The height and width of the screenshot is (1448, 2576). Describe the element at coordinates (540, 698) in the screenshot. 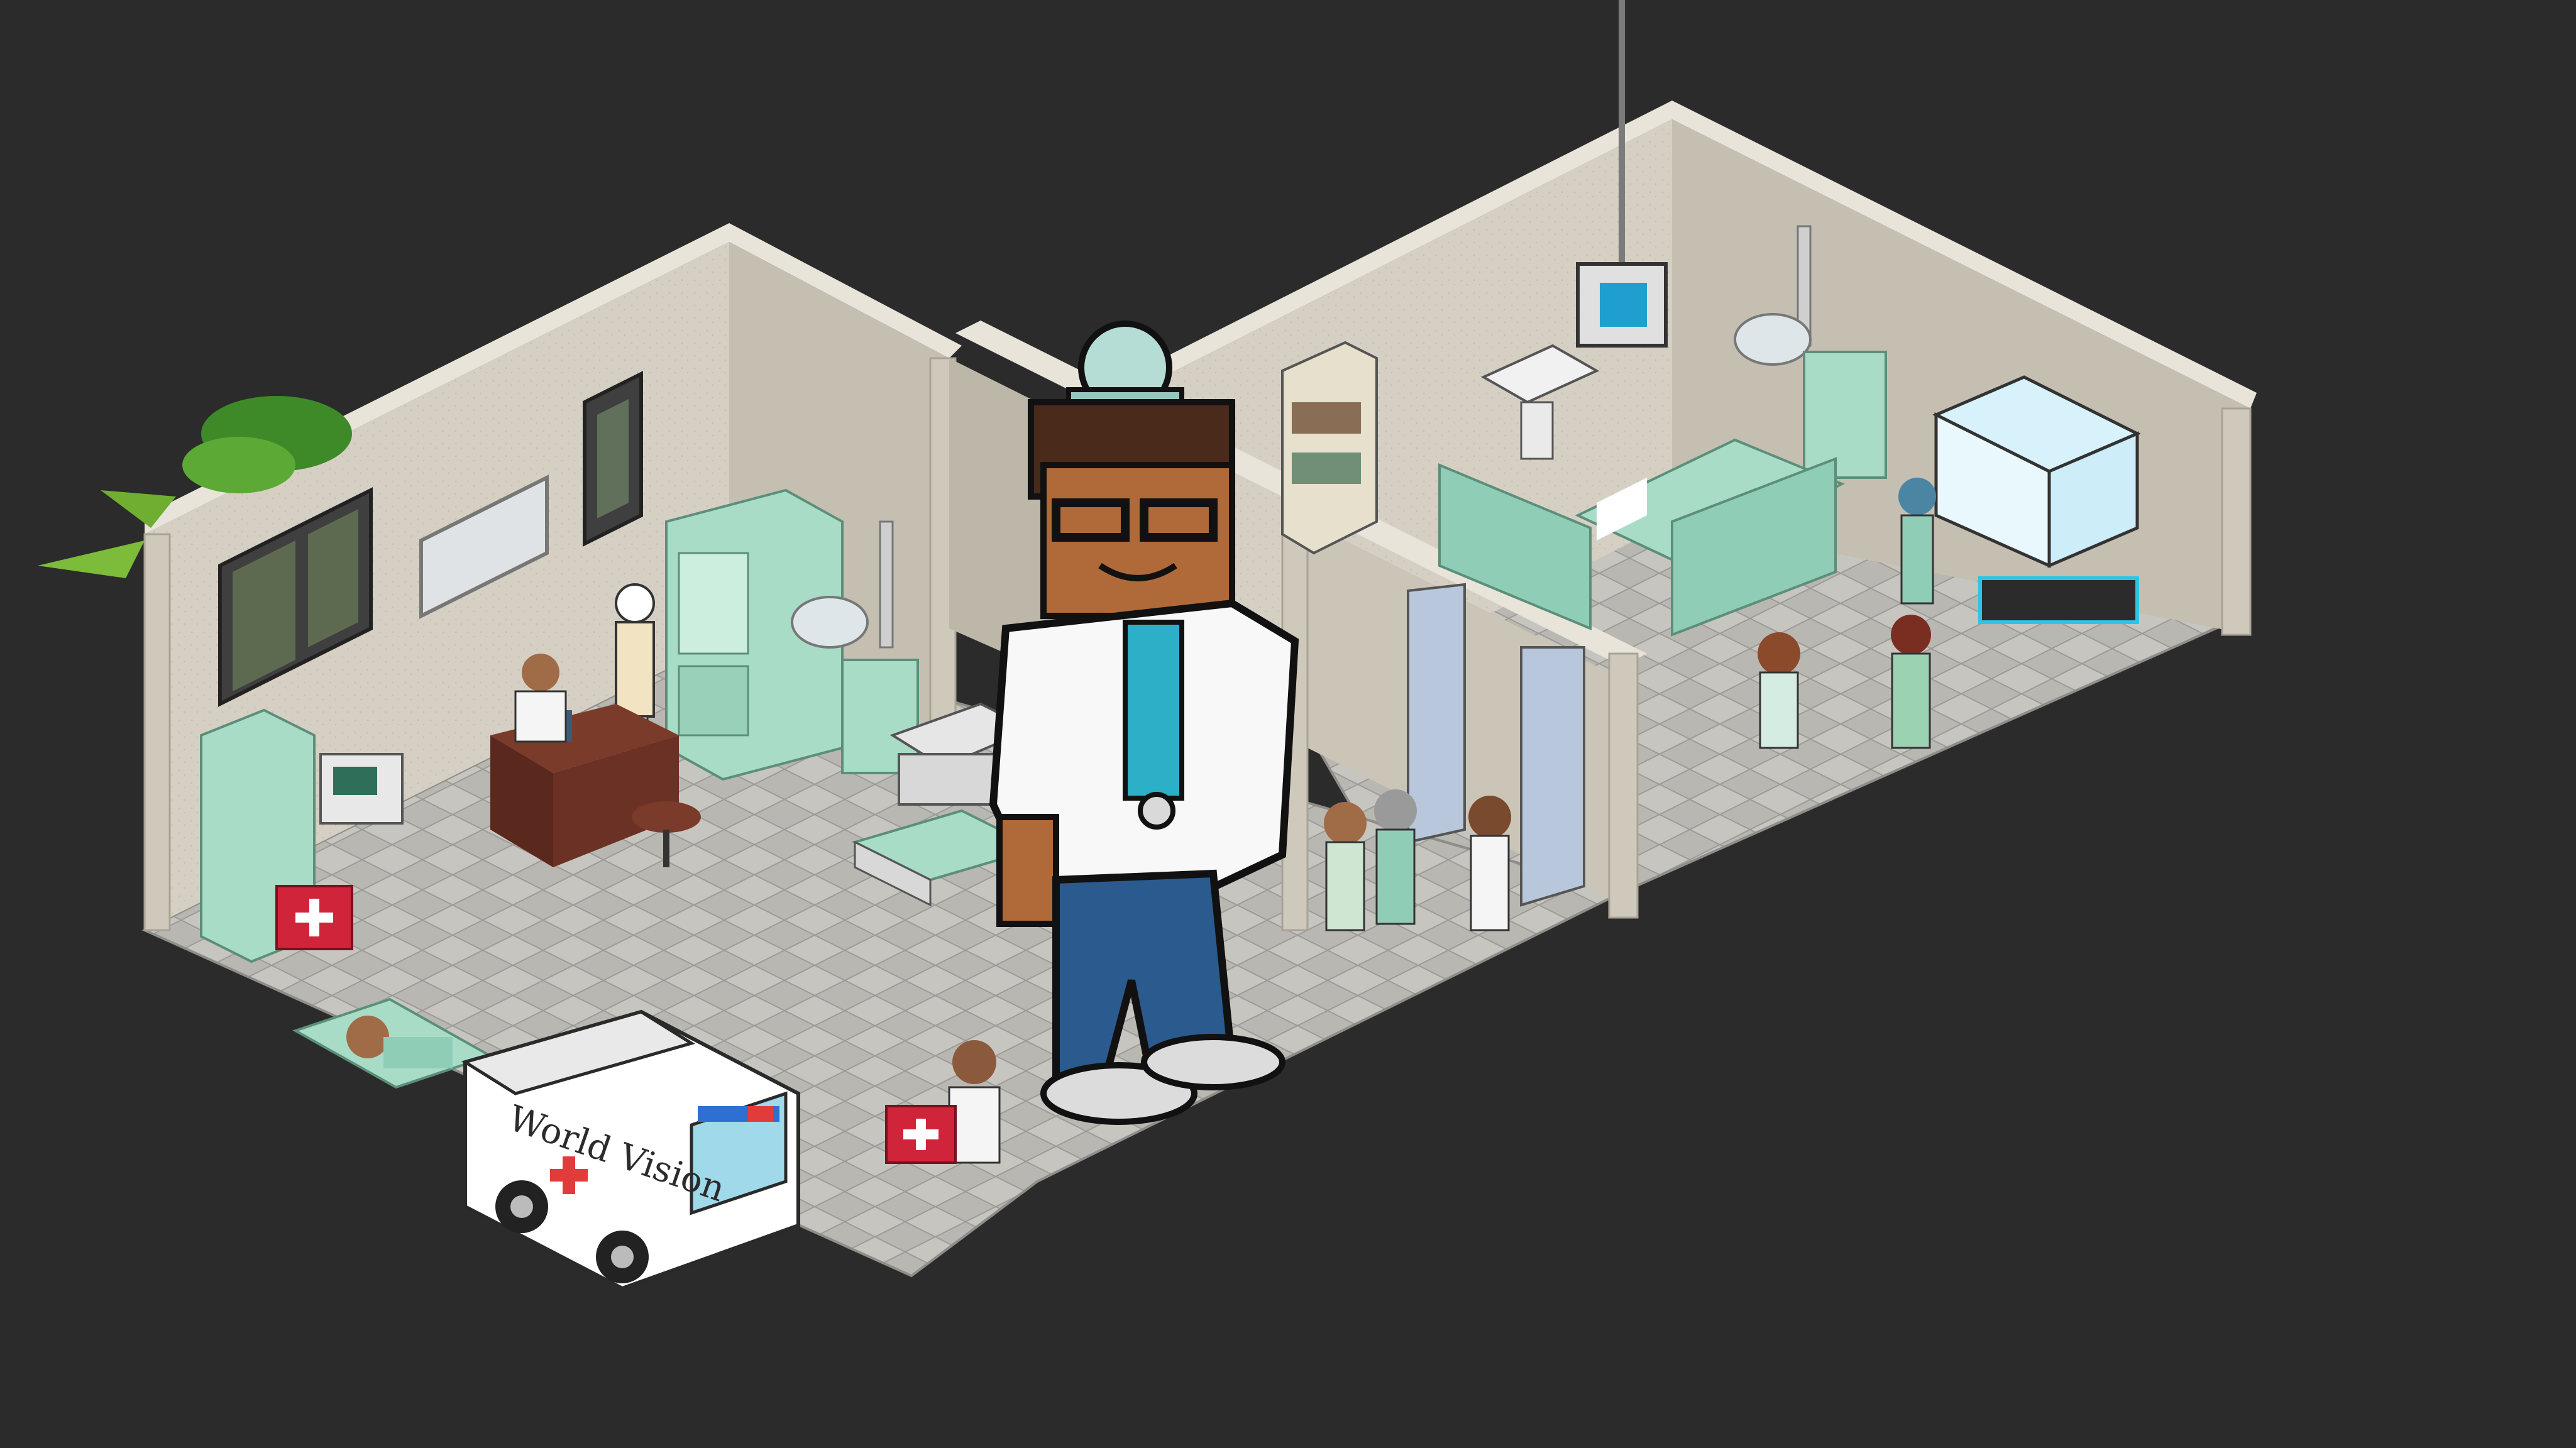

I see `seated-doctor-avatar` at that location.